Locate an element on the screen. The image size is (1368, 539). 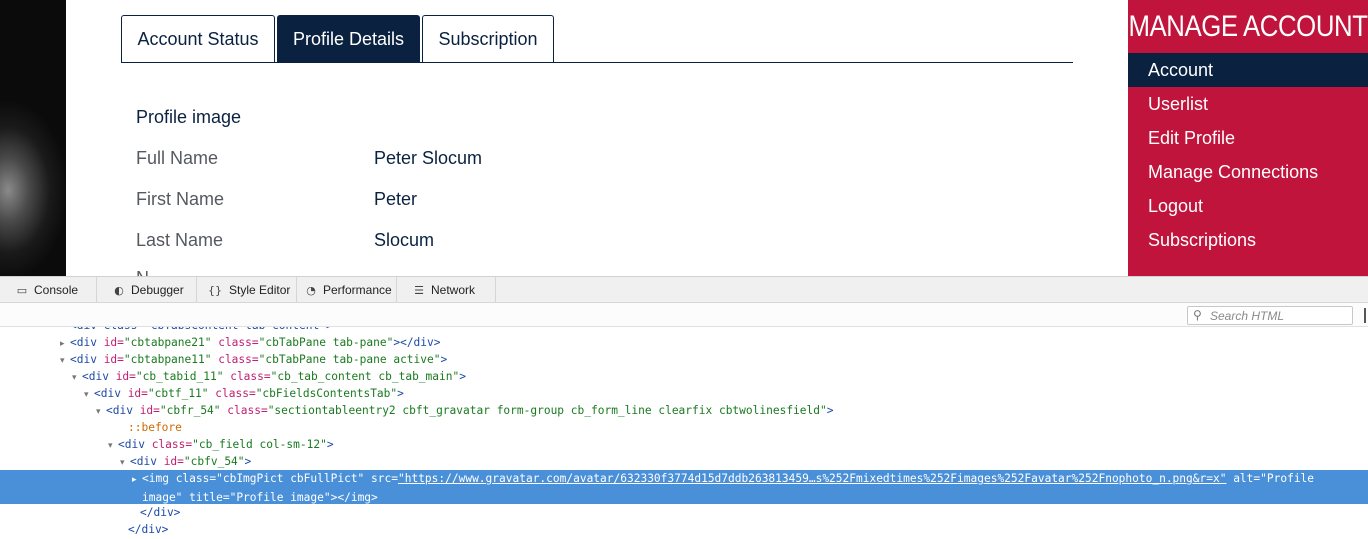
markup-token: "Profile image" is located at coordinates (280, 497).